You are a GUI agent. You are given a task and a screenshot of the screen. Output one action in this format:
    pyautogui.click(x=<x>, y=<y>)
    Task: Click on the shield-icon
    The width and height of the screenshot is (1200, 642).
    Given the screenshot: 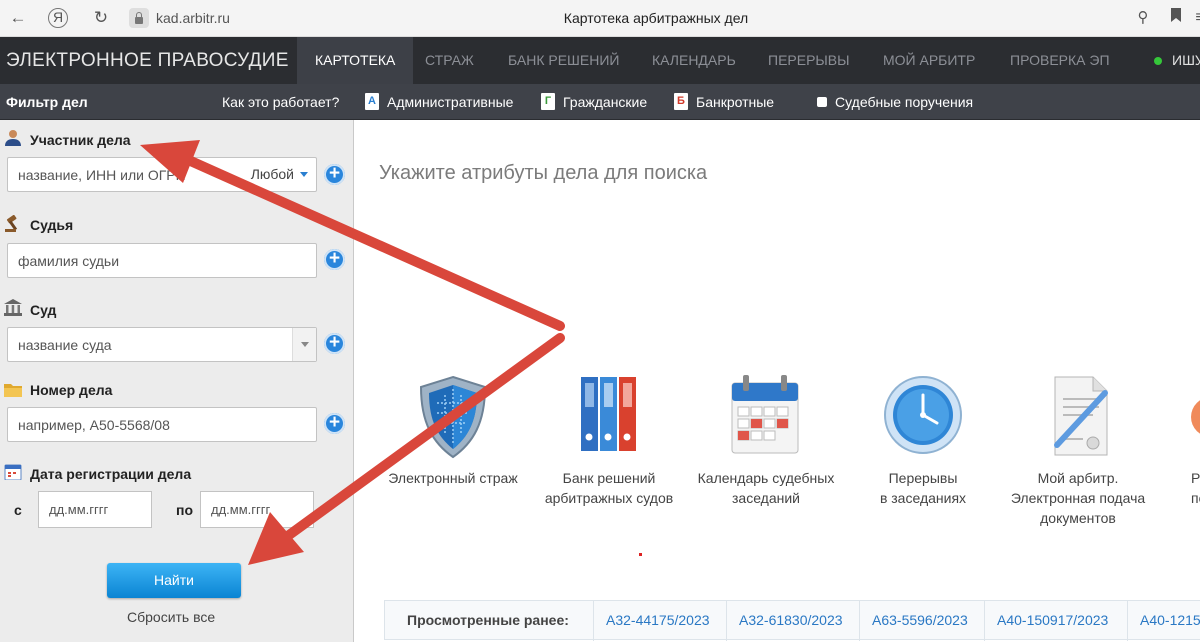 What is the action you would take?
    pyautogui.click(x=453, y=417)
    